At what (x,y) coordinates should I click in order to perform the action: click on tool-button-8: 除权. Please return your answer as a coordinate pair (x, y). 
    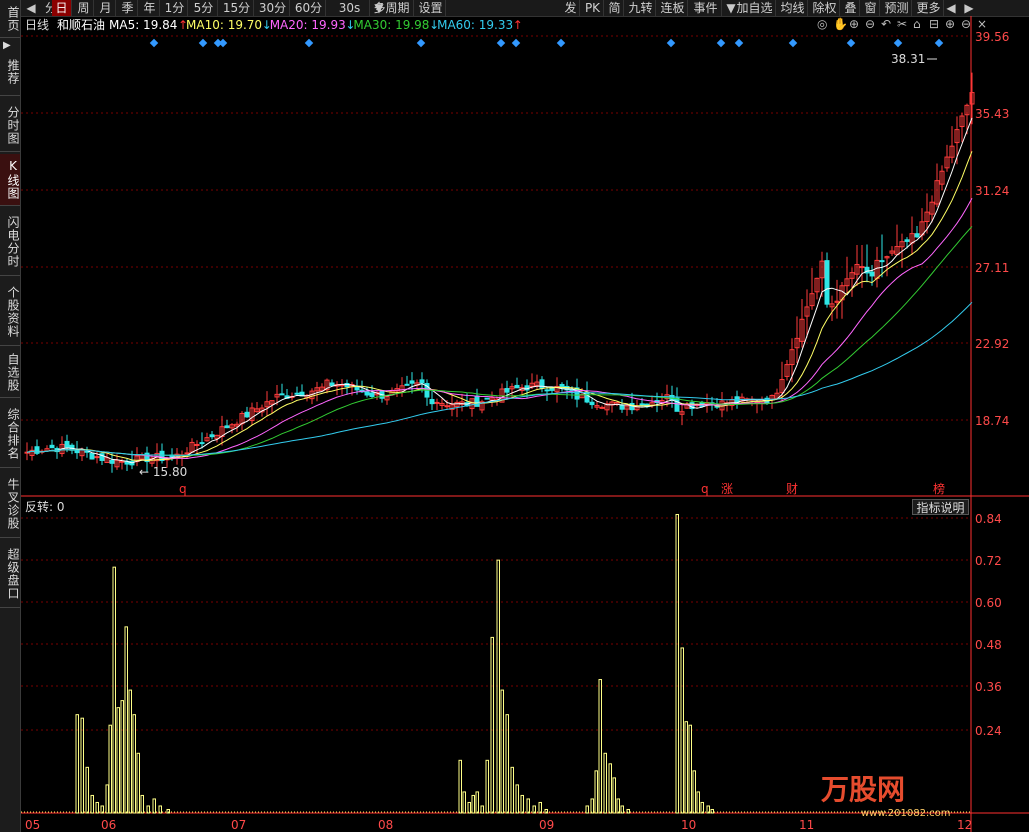
    Looking at the image, I should click on (825, 8).